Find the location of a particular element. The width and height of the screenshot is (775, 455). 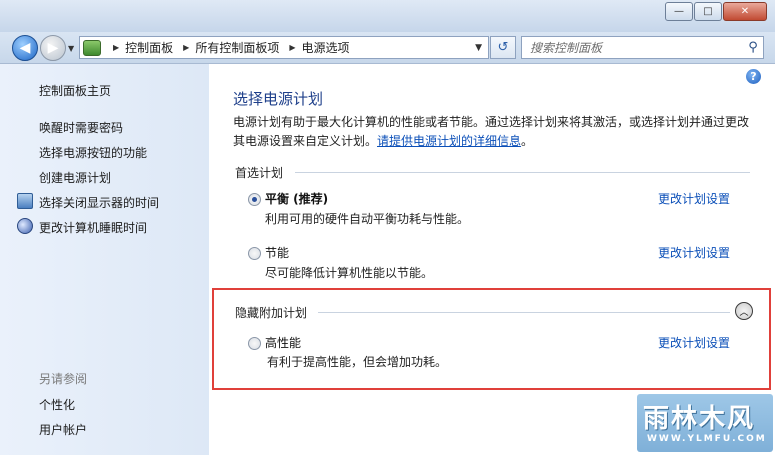

back-button: ◀ is located at coordinates (25, 48).